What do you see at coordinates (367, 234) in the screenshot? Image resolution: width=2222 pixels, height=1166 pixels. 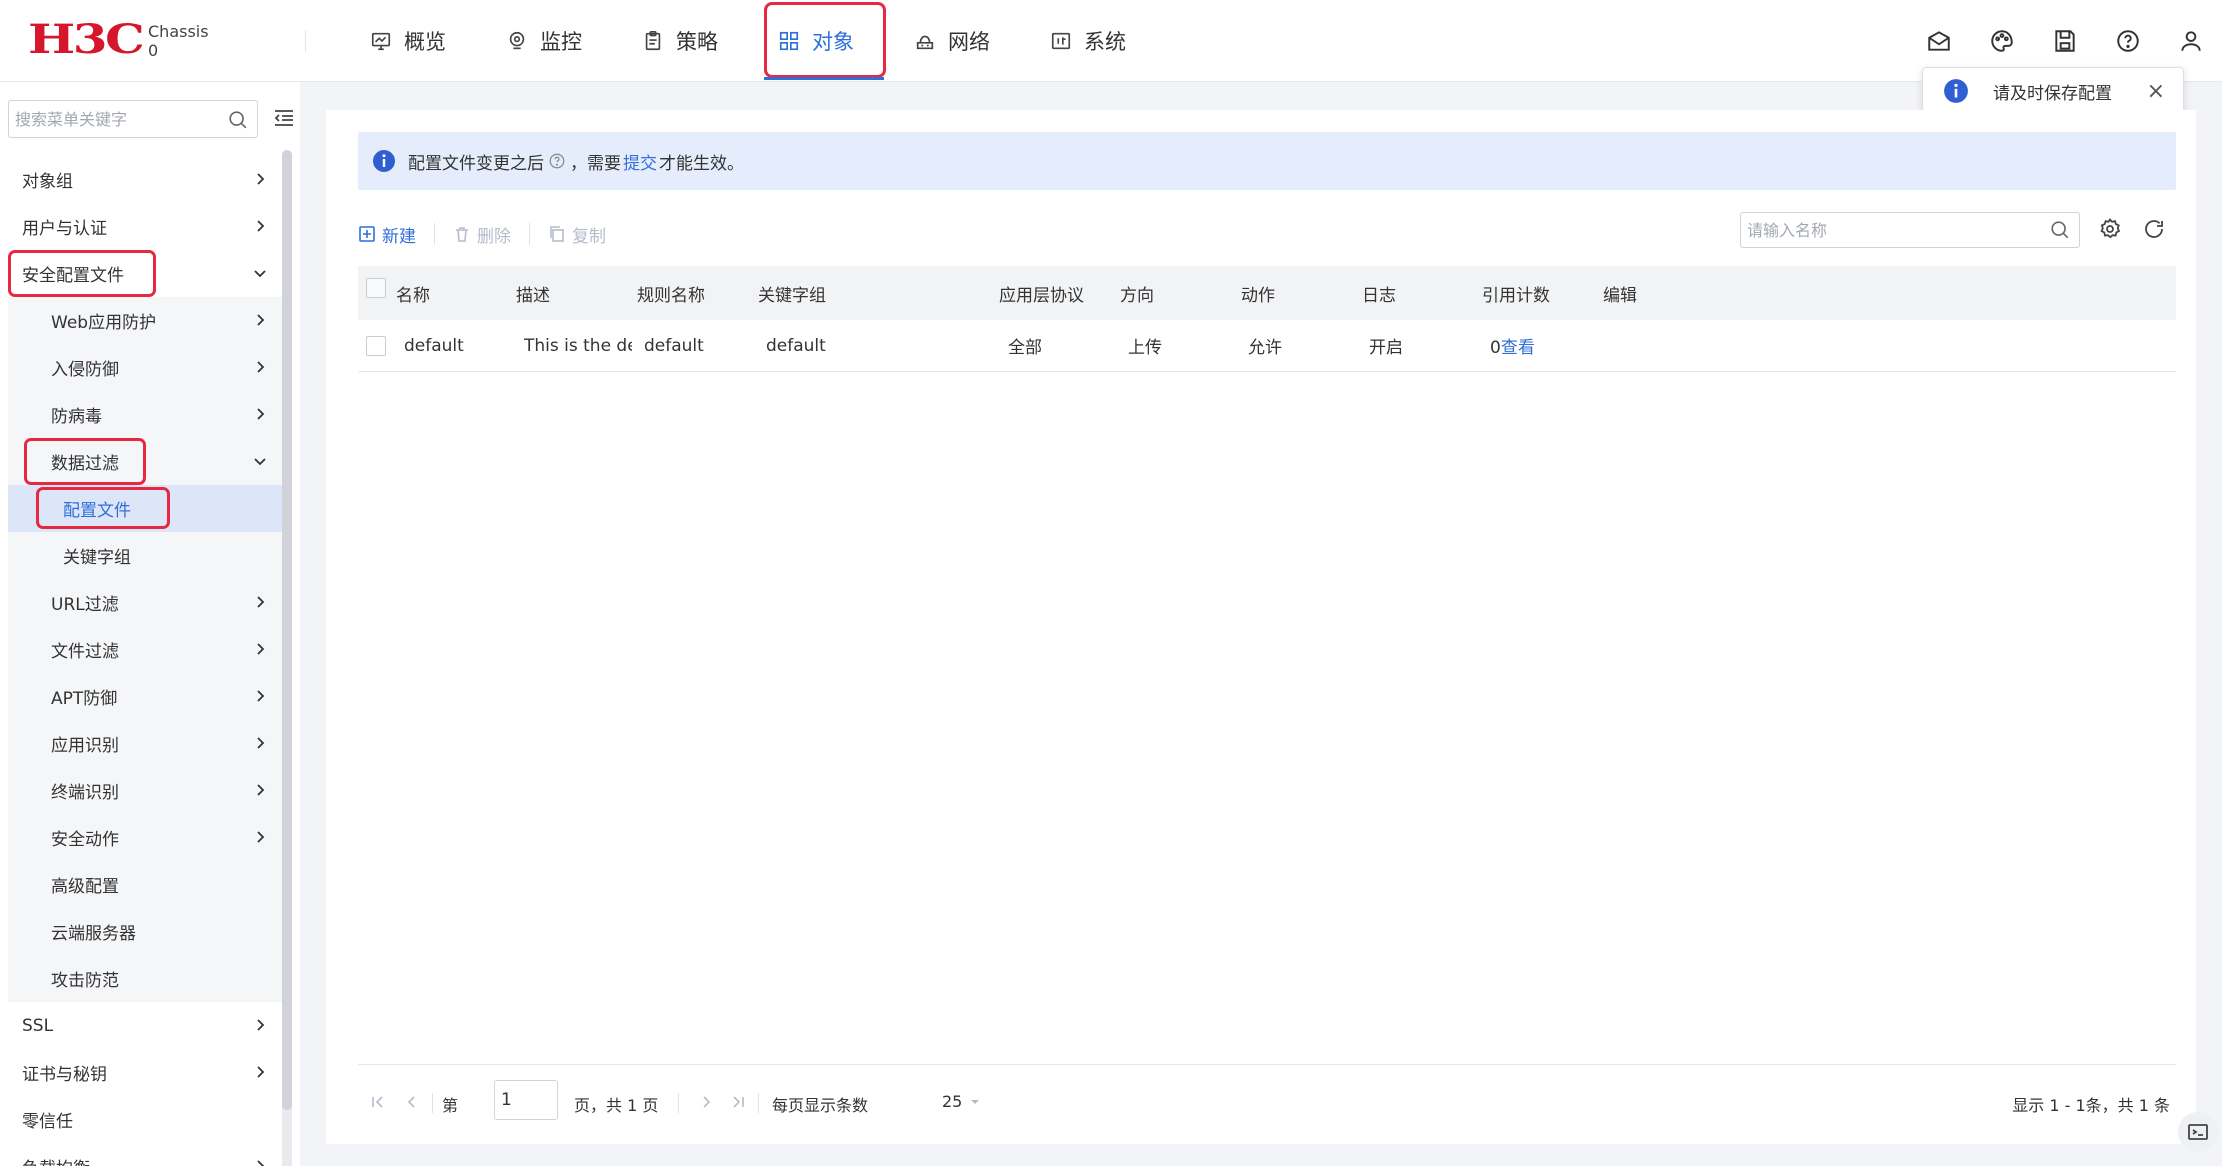 I see `add-icon` at bounding box center [367, 234].